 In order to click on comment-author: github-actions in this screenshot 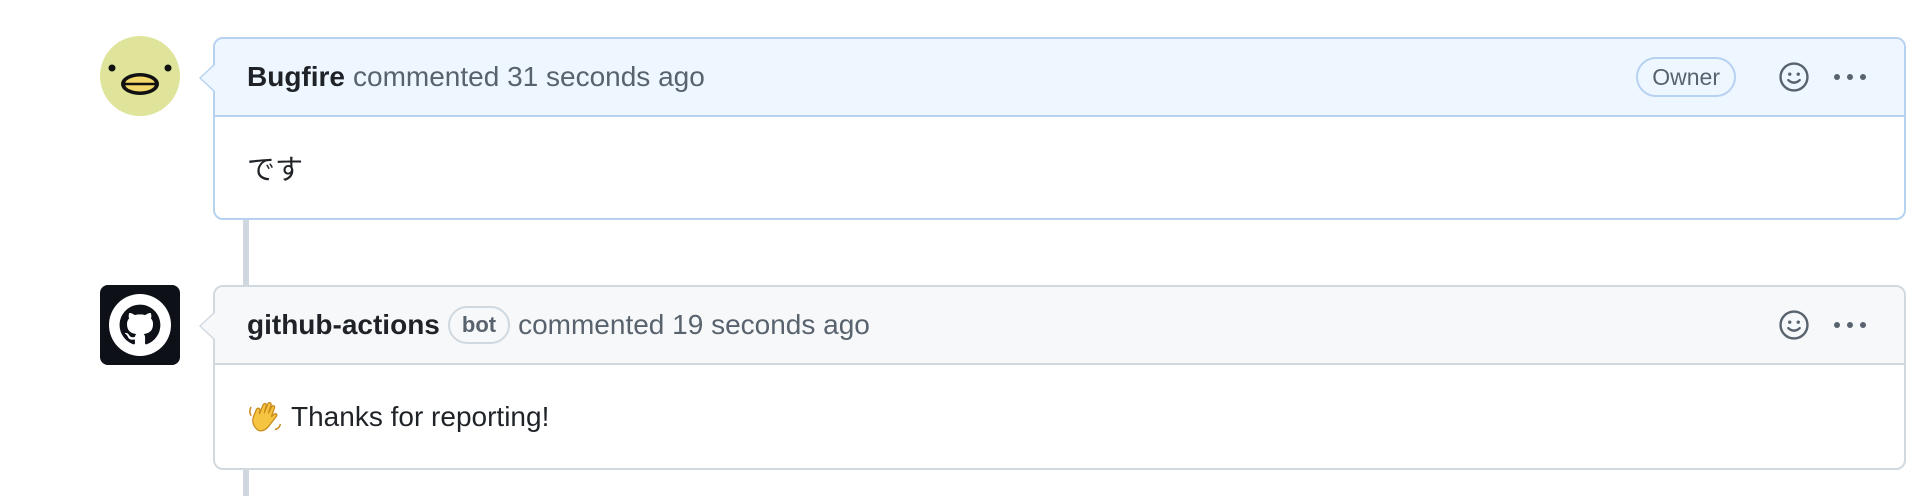, I will do `click(343, 325)`.